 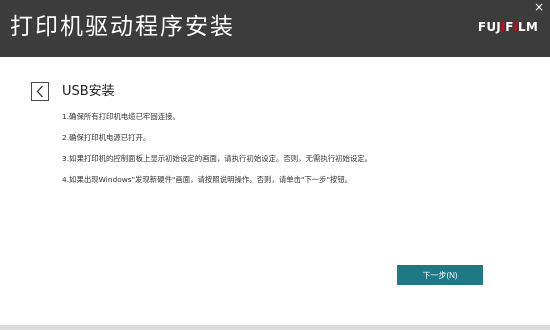 What do you see at coordinates (121, 116) in the screenshot?
I see `instruction-step-1: 1.确保所有打印机电缆已牢固连接。` at bounding box center [121, 116].